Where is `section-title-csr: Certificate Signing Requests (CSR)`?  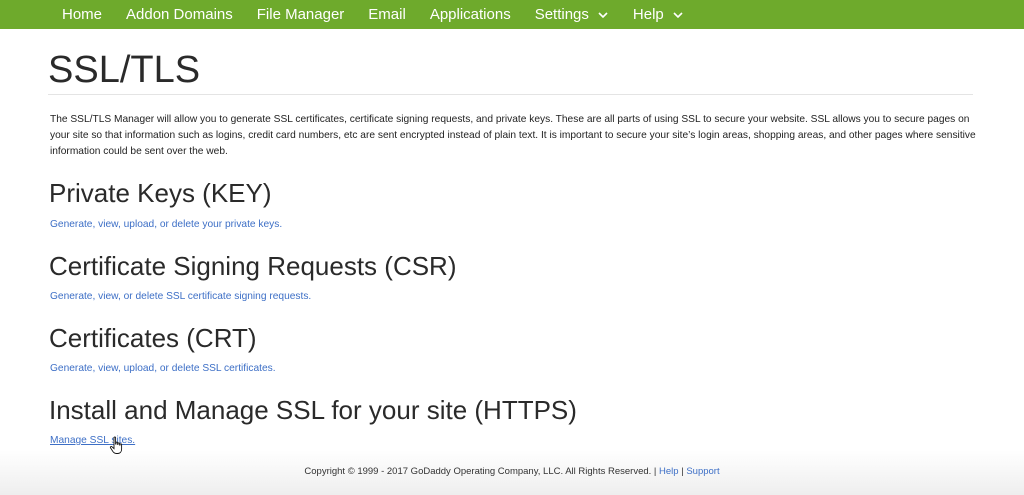
section-title-csr: Certificate Signing Requests (CSR) is located at coordinates (253, 266).